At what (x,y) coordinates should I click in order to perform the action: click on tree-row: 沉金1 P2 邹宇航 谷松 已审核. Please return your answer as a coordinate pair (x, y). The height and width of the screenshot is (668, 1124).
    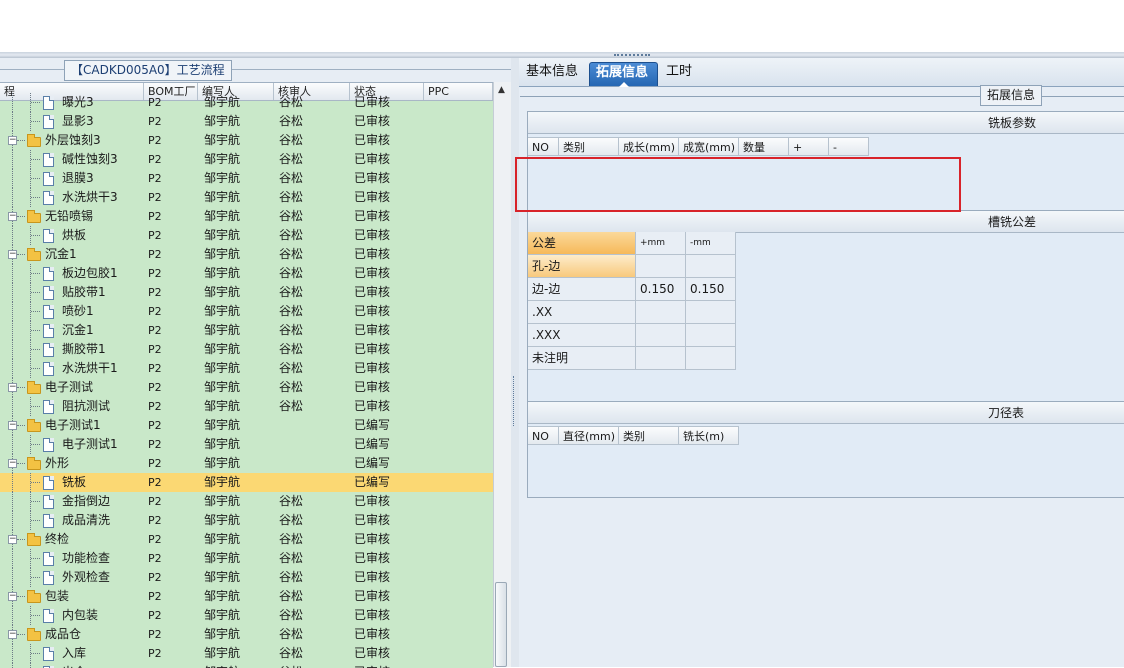
    Looking at the image, I should click on (246, 330).